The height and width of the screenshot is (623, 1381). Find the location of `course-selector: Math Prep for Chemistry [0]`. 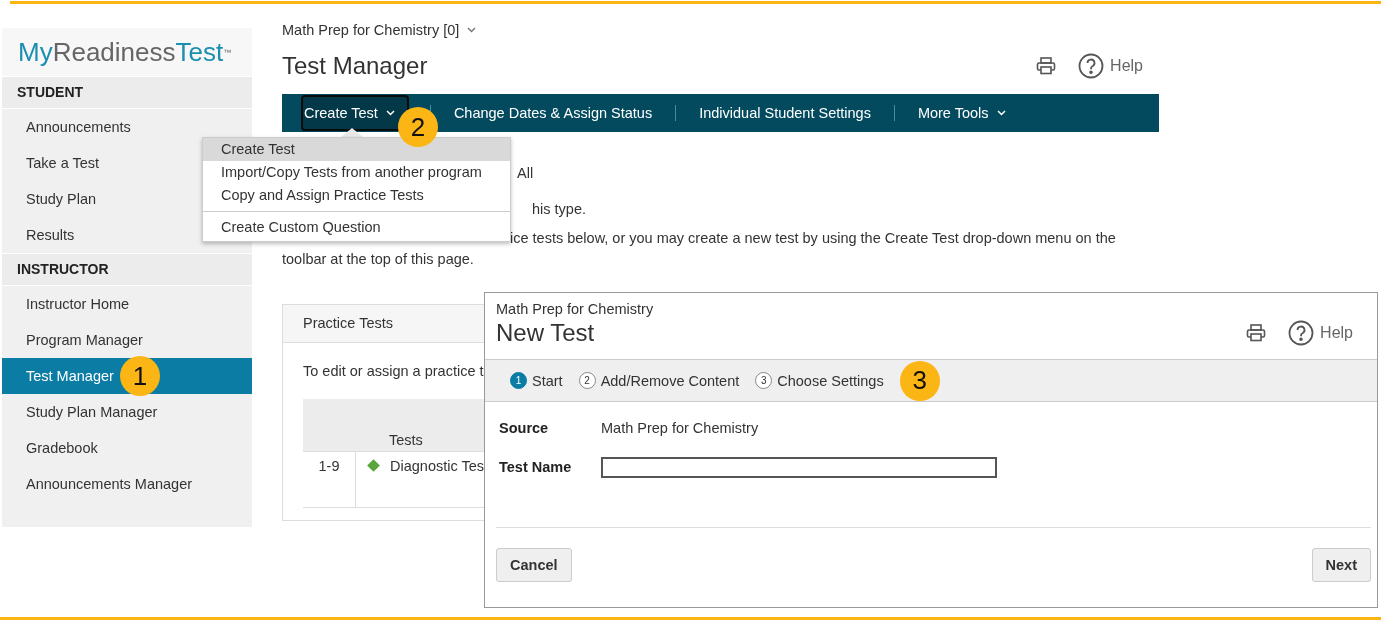

course-selector: Math Prep for Chemistry [0] is located at coordinates (371, 30).